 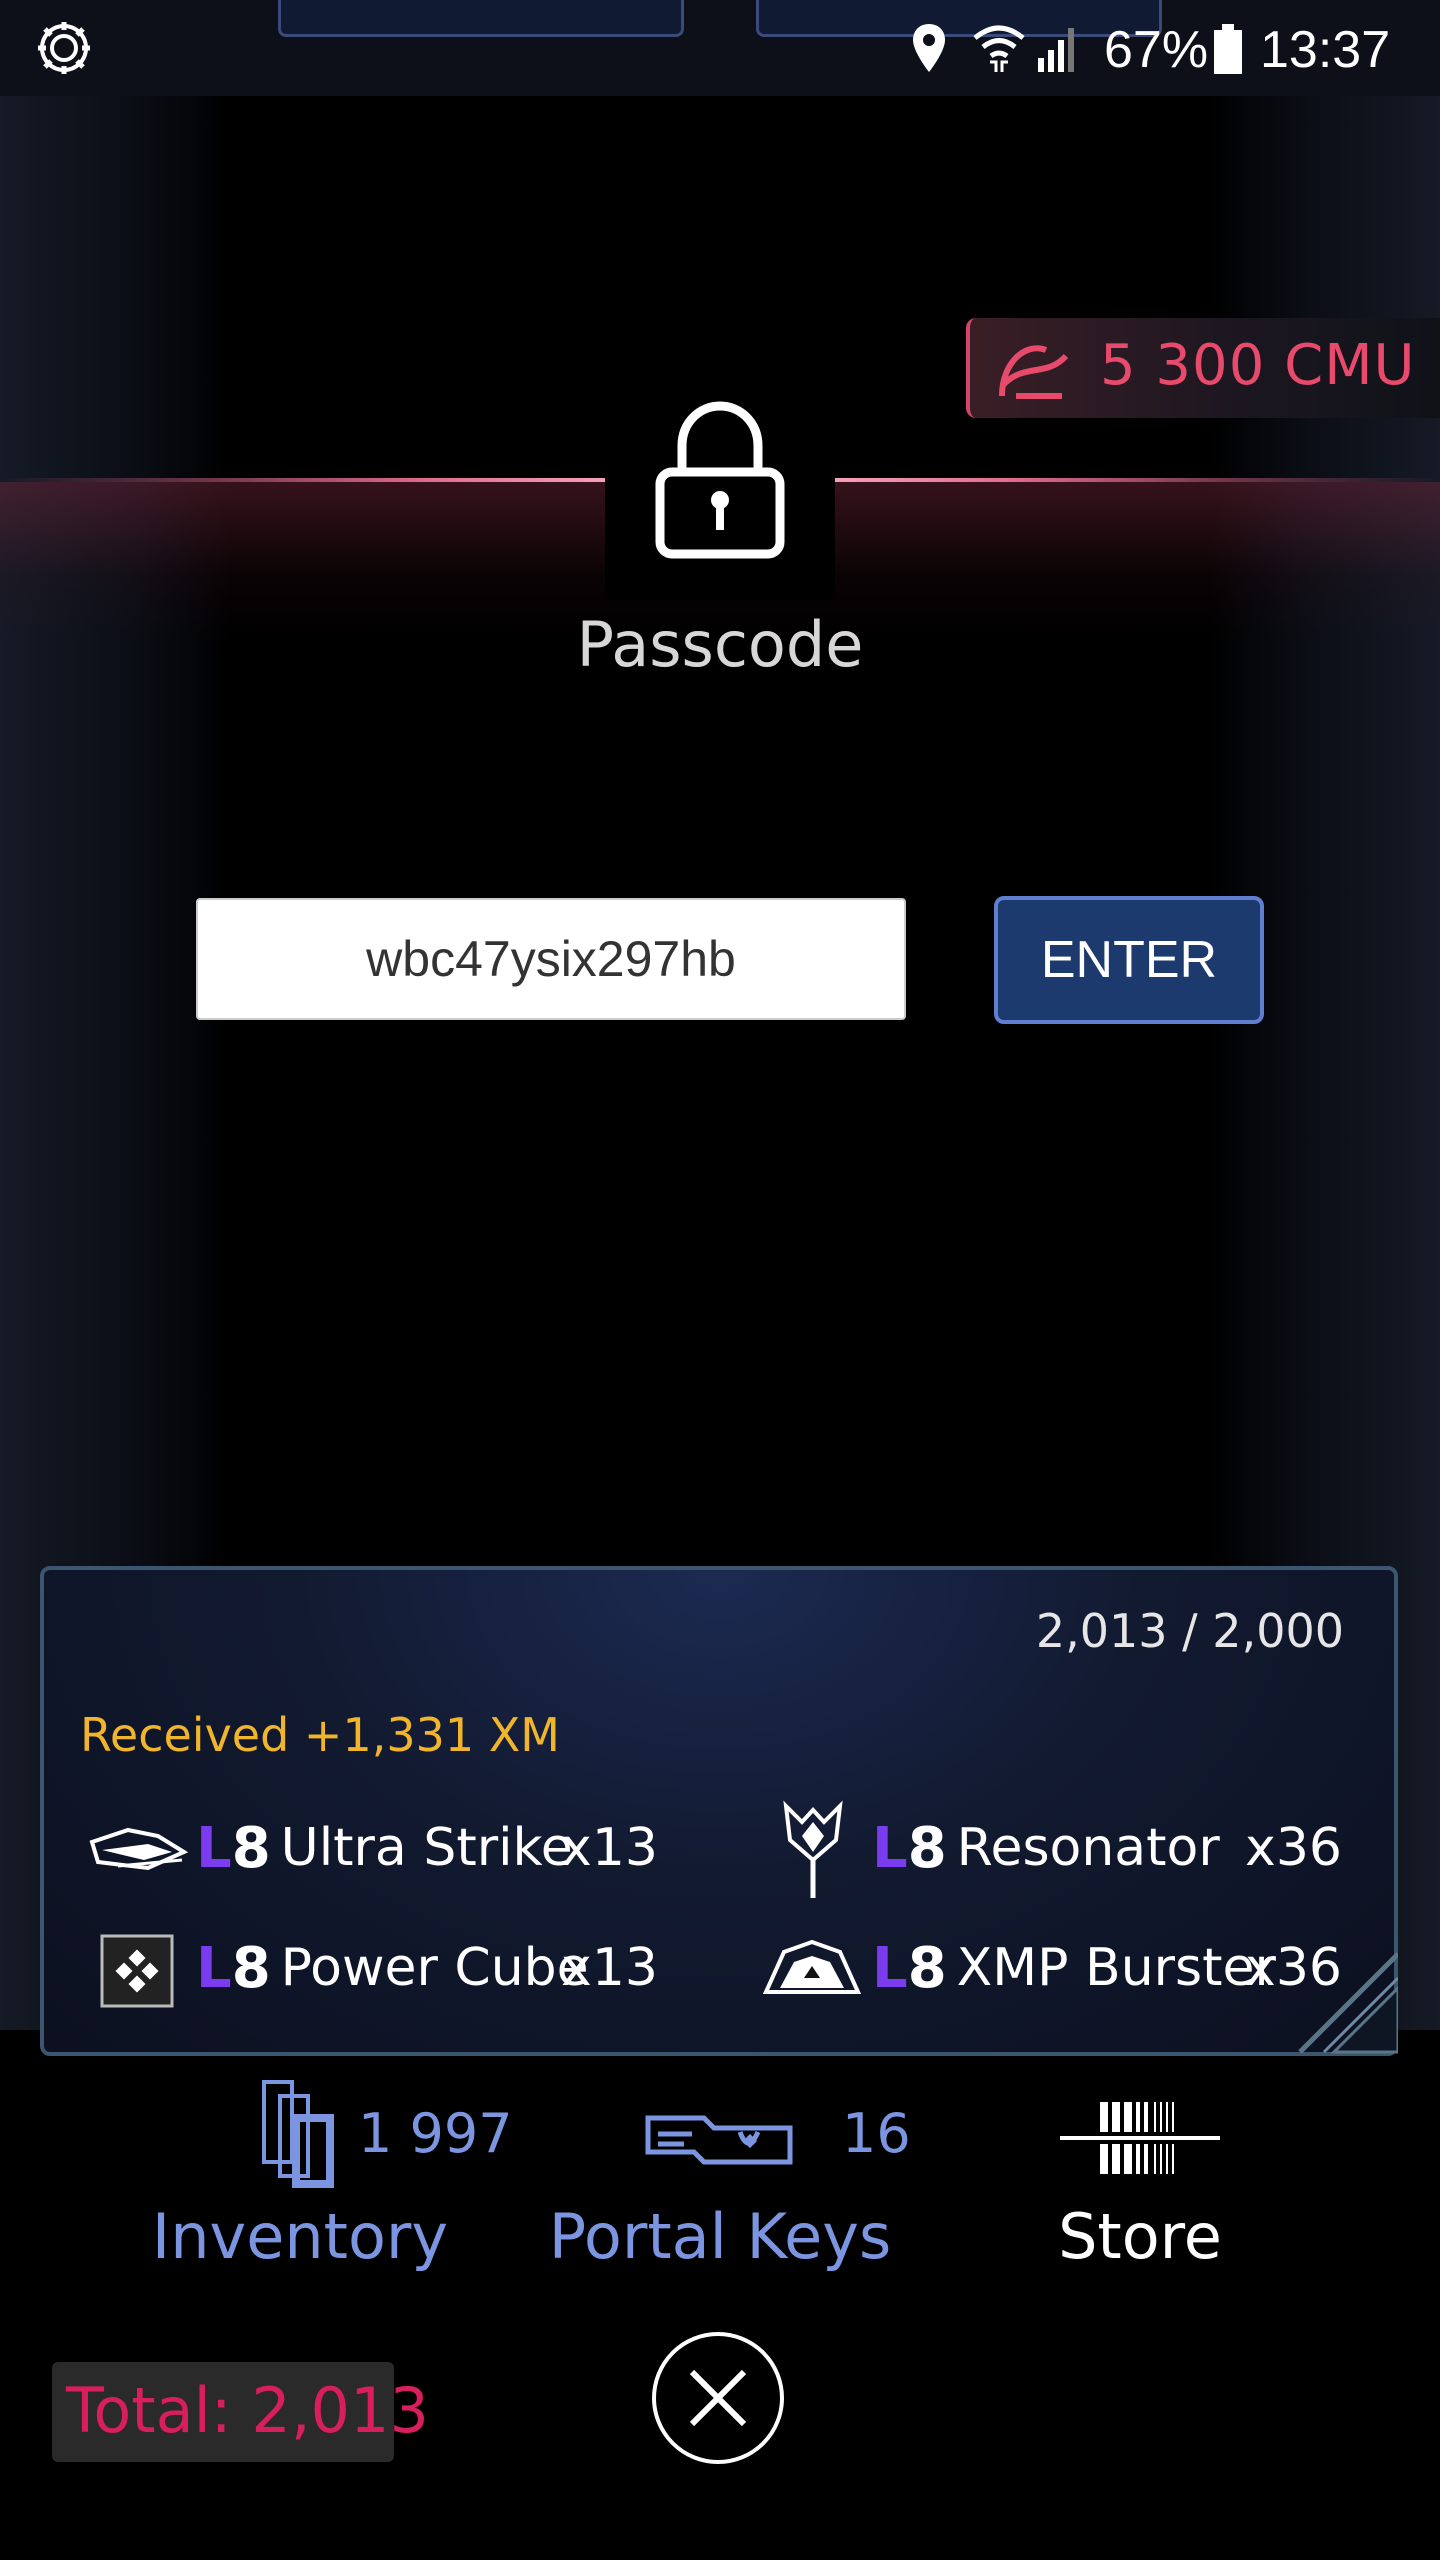 I want to click on inventory-label: Inventory, so click(x=300, y=2236).